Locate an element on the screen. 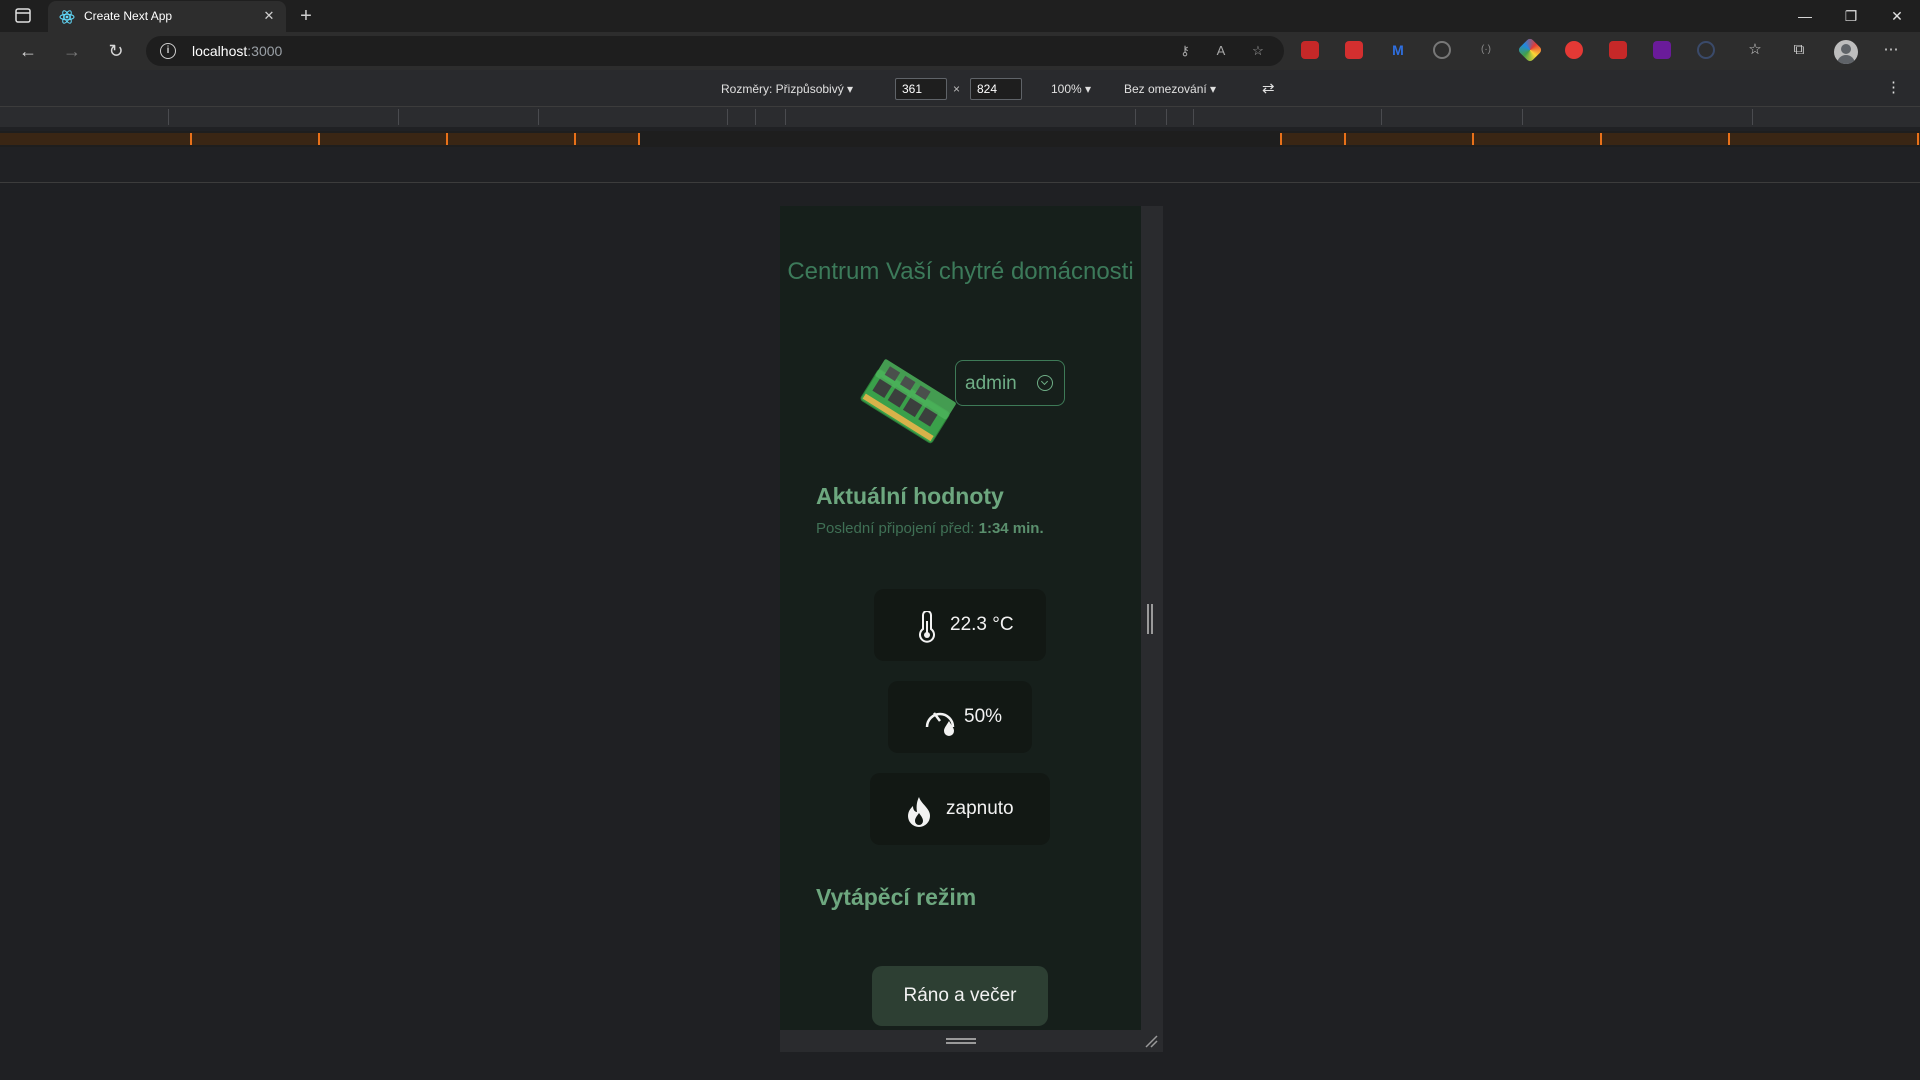  ruler-range-left is located at coordinates (320, 139).